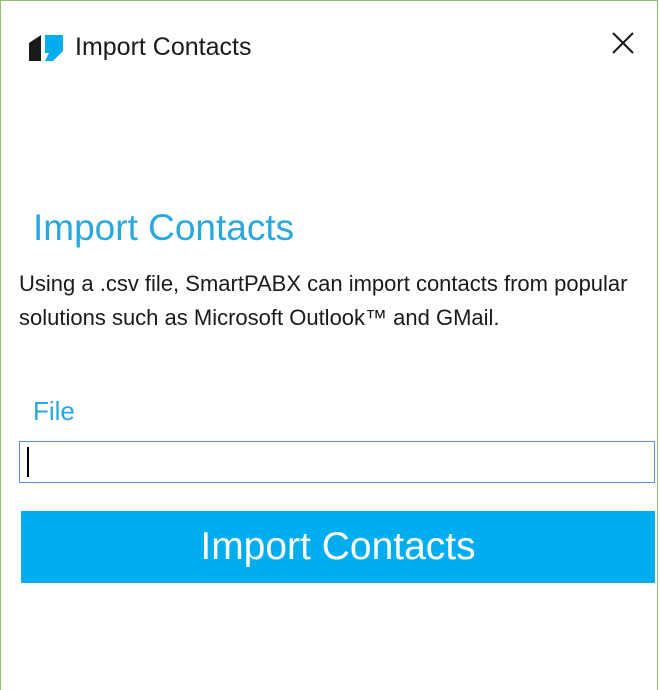 This screenshot has width=660, height=690. Describe the element at coordinates (338, 547) in the screenshot. I see `import-contacts-button: Import Contacts` at that location.